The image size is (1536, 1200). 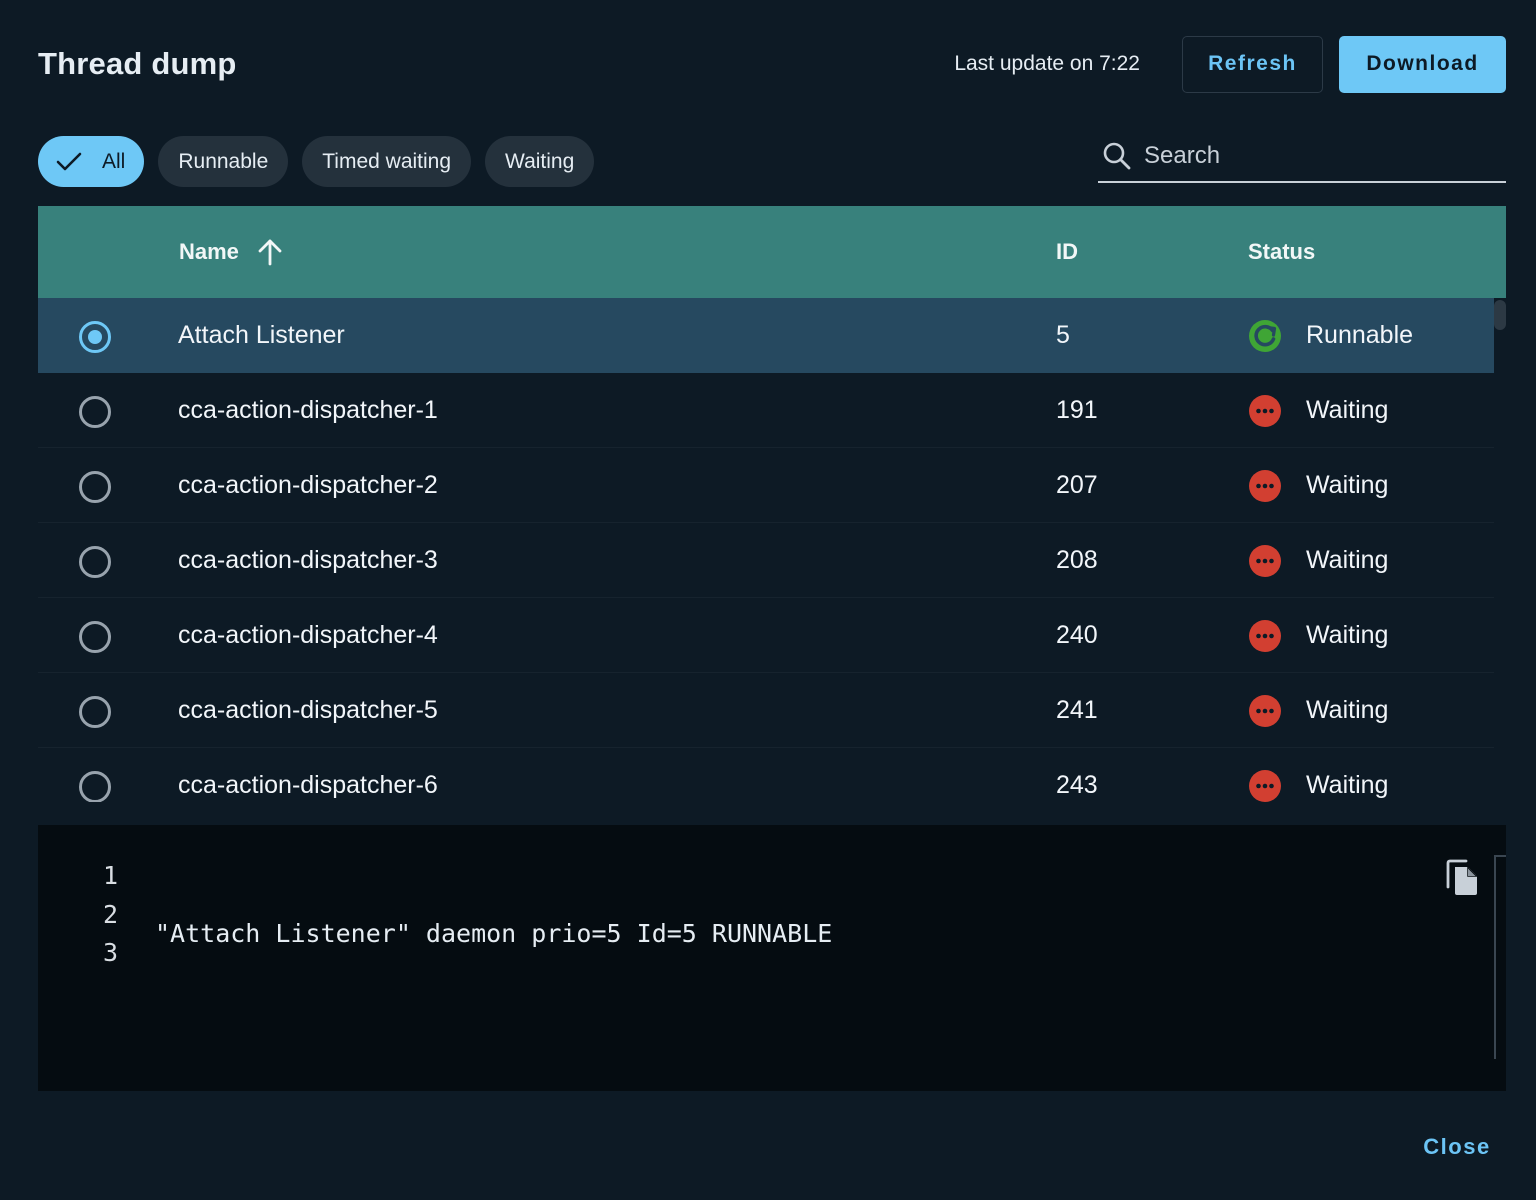 What do you see at coordinates (91, 161) in the screenshot?
I see `filter-chip-all: All` at bounding box center [91, 161].